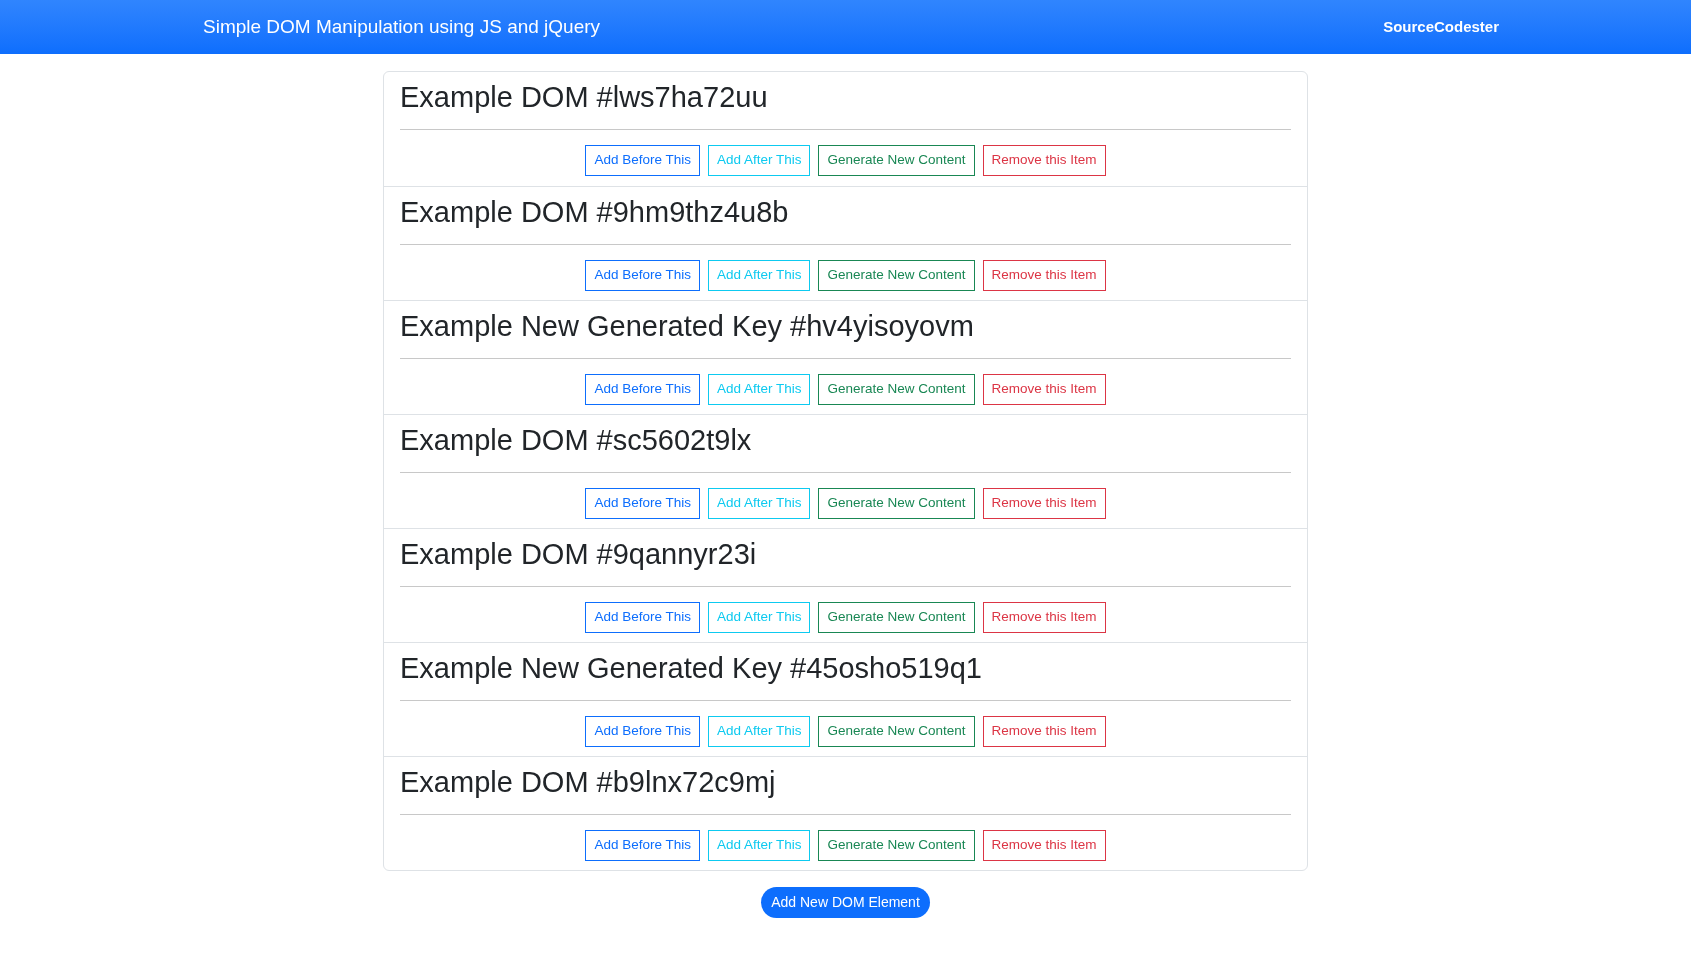 The height and width of the screenshot is (968, 1691). What do you see at coordinates (691, 668) in the screenshot?
I see `item-title: Example New Generated Key #45osho519q1` at bounding box center [691, 668].